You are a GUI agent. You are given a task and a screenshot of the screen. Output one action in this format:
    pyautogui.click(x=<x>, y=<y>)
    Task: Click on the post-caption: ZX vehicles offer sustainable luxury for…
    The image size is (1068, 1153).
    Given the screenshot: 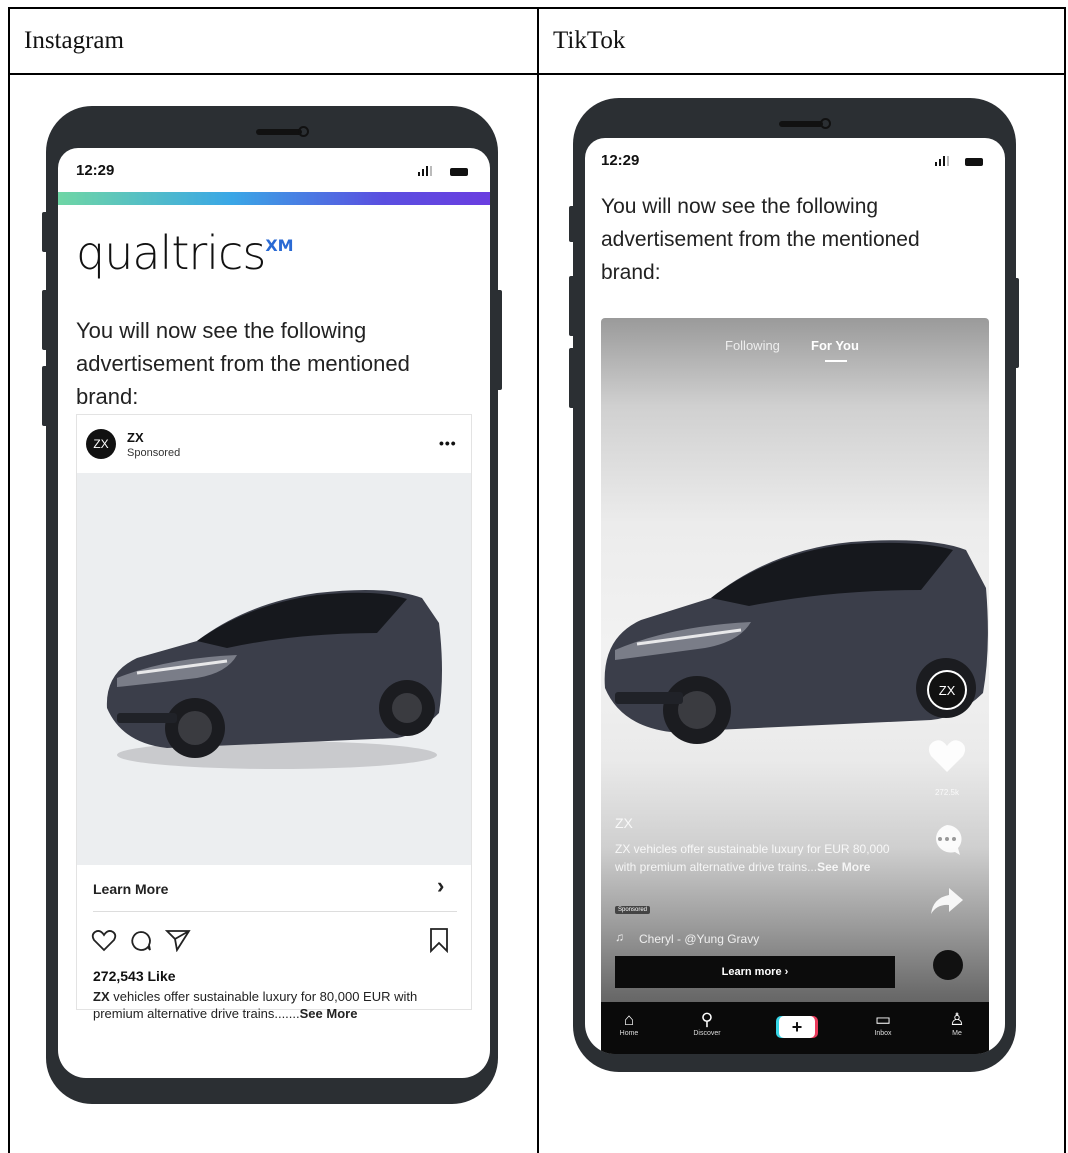 What is the action you would take?
    pyautogui.click(x=278, y=1005)
    